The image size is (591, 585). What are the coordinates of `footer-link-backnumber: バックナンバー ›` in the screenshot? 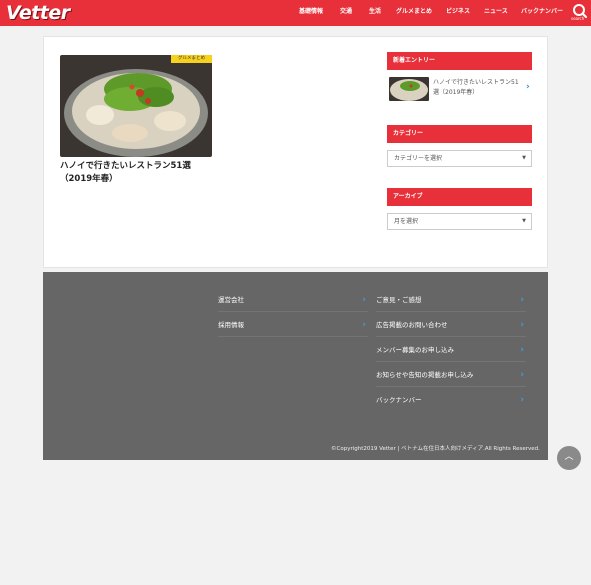 It's located at (451, 400).